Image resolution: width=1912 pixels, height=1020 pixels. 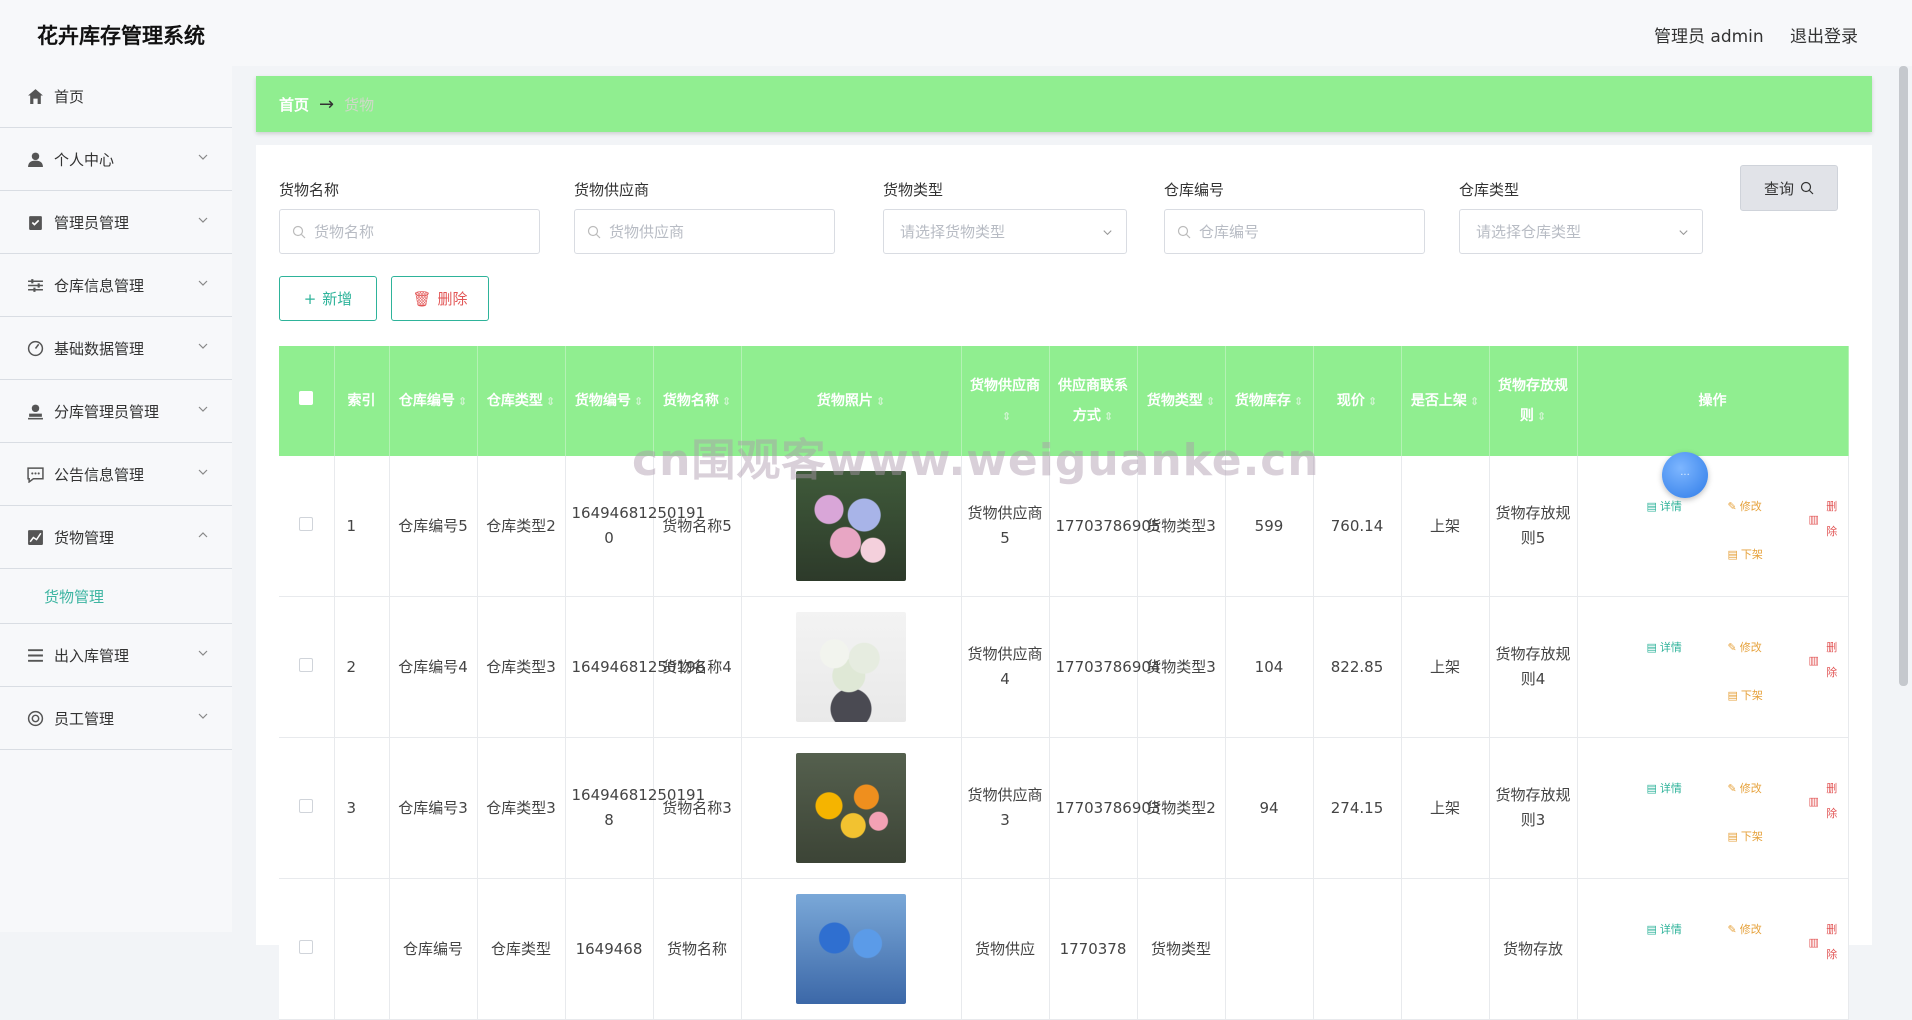 I want to click on filter-supplier-label: 货物供应商, so click(x=612, y=190).